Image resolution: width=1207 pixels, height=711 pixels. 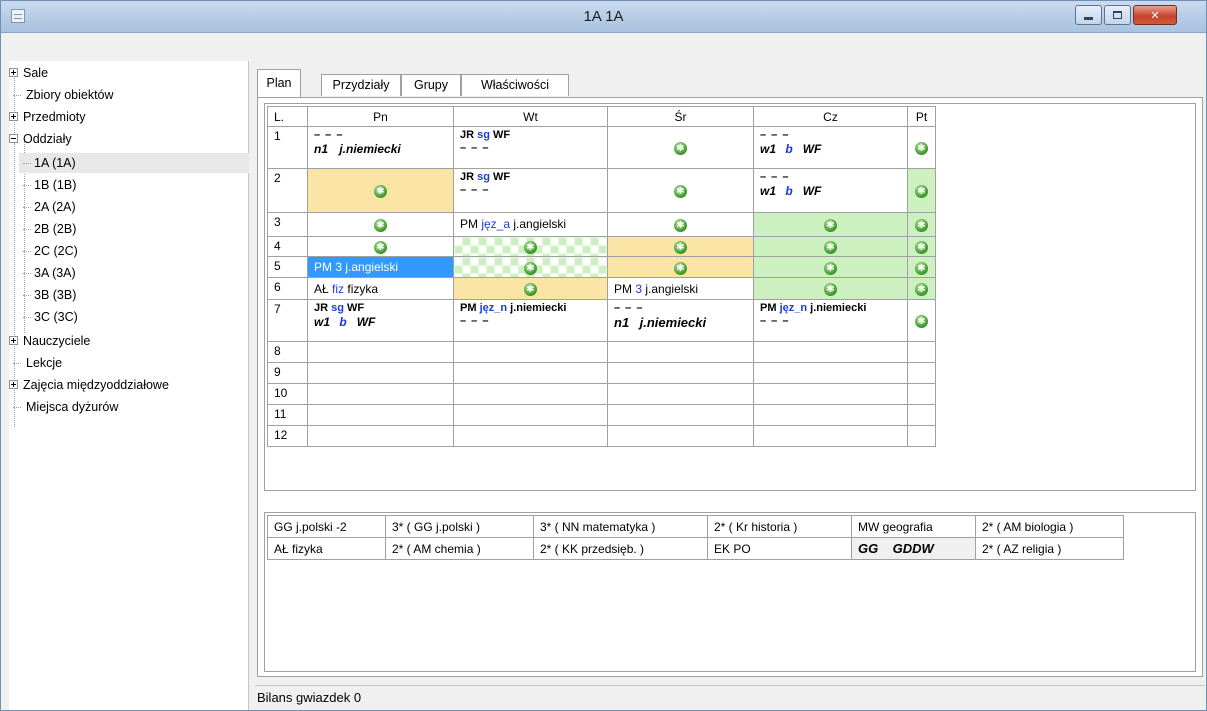 What do you see at coordinates (921, 190) in the screenshot?
I see `cell-pt-2: ✱` at bounding box center [921, 190].